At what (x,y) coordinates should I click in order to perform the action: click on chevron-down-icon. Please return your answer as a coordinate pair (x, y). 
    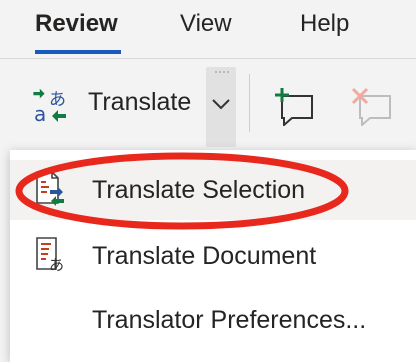
    Looking at the image, I should click on (221, 104).